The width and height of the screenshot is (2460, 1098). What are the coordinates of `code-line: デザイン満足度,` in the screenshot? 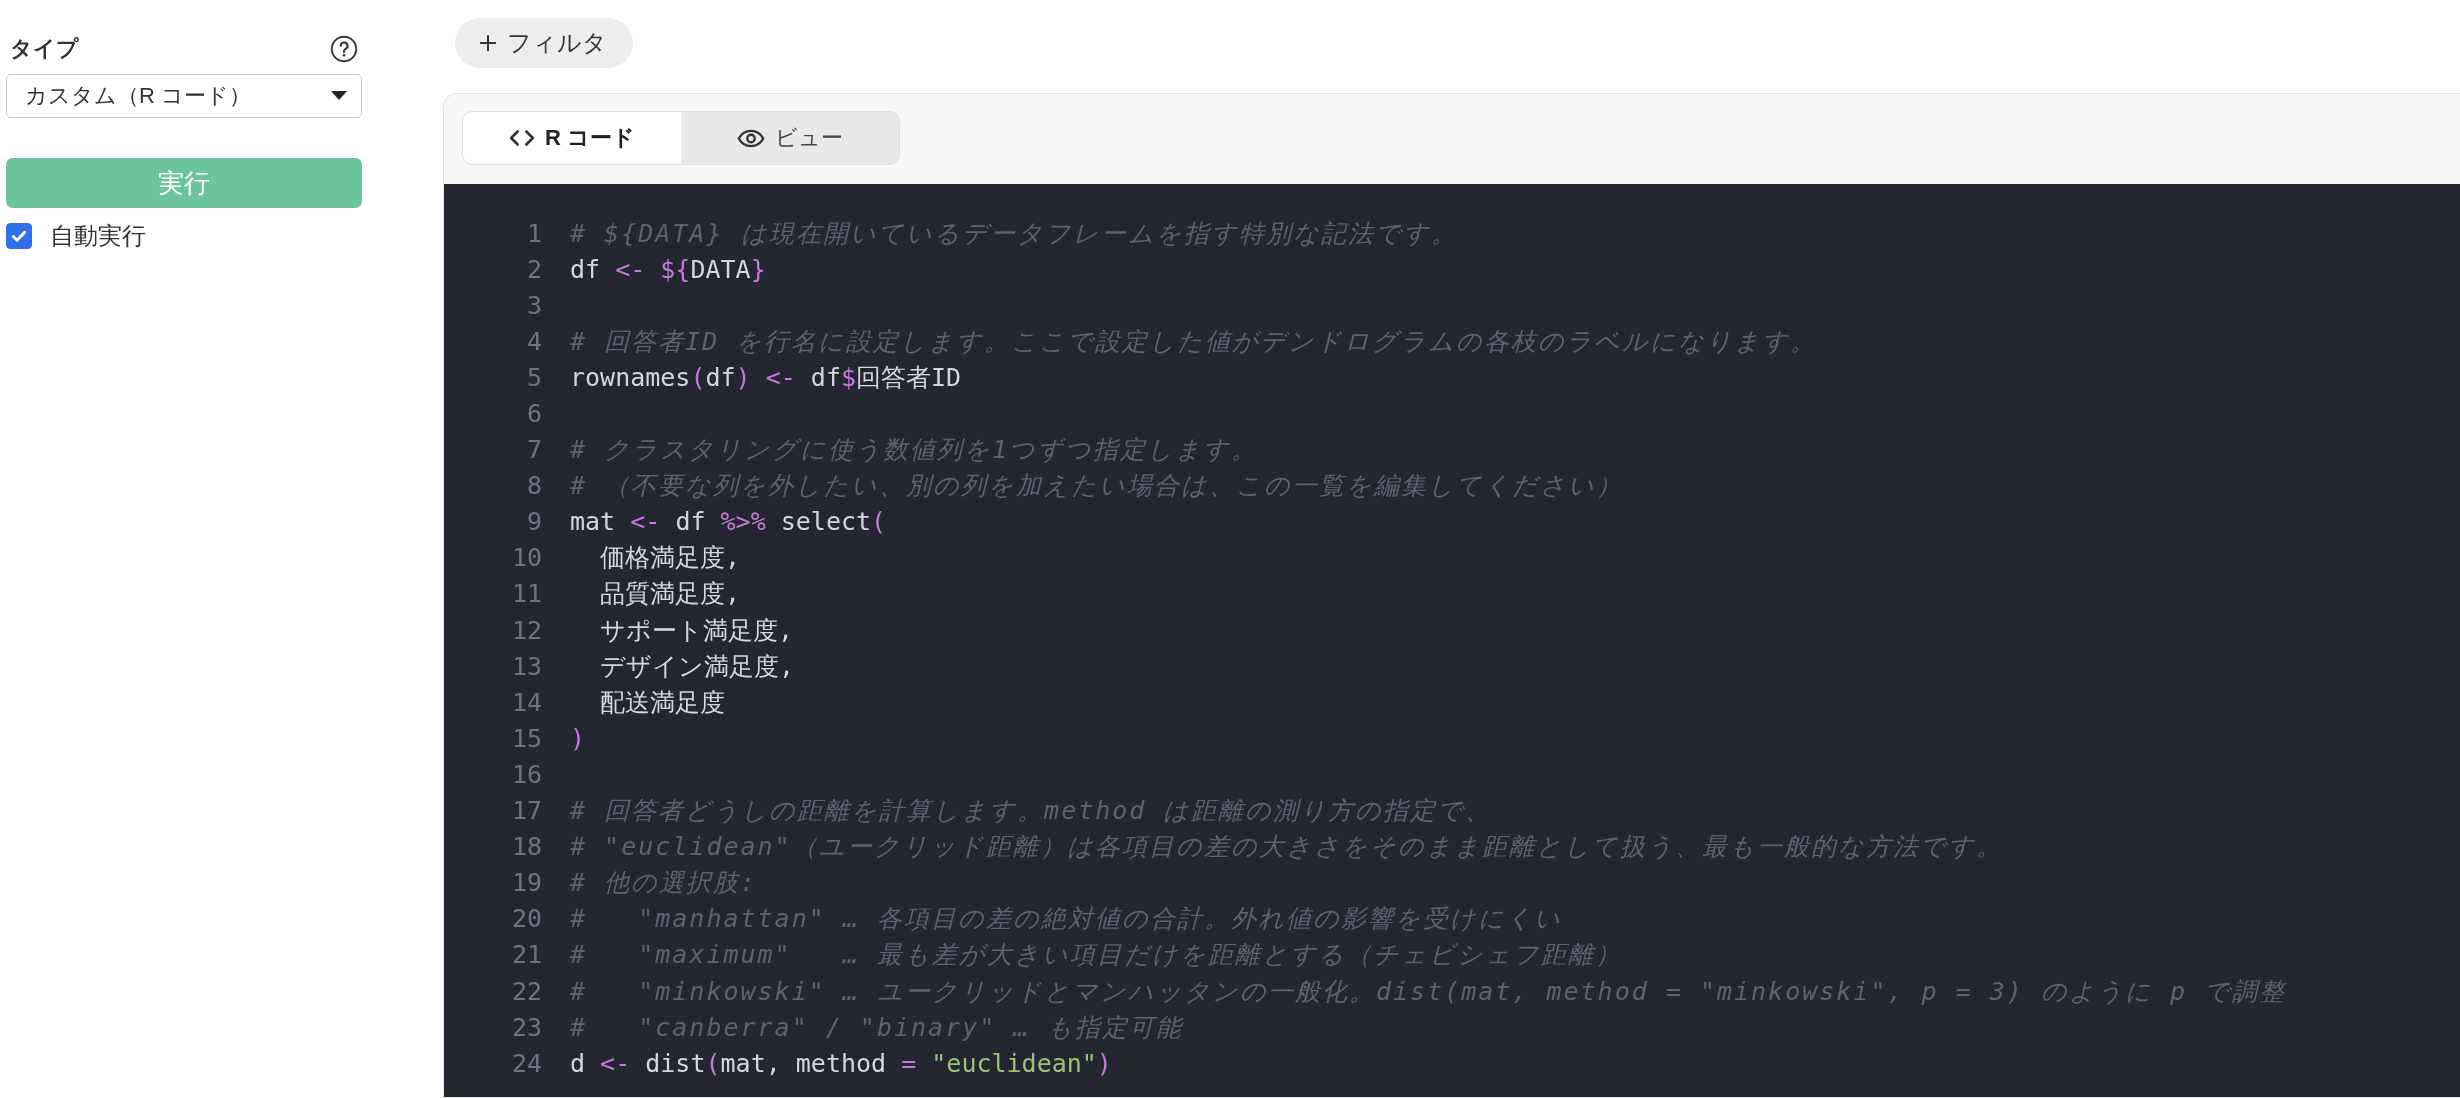 It's located at (697, 666).